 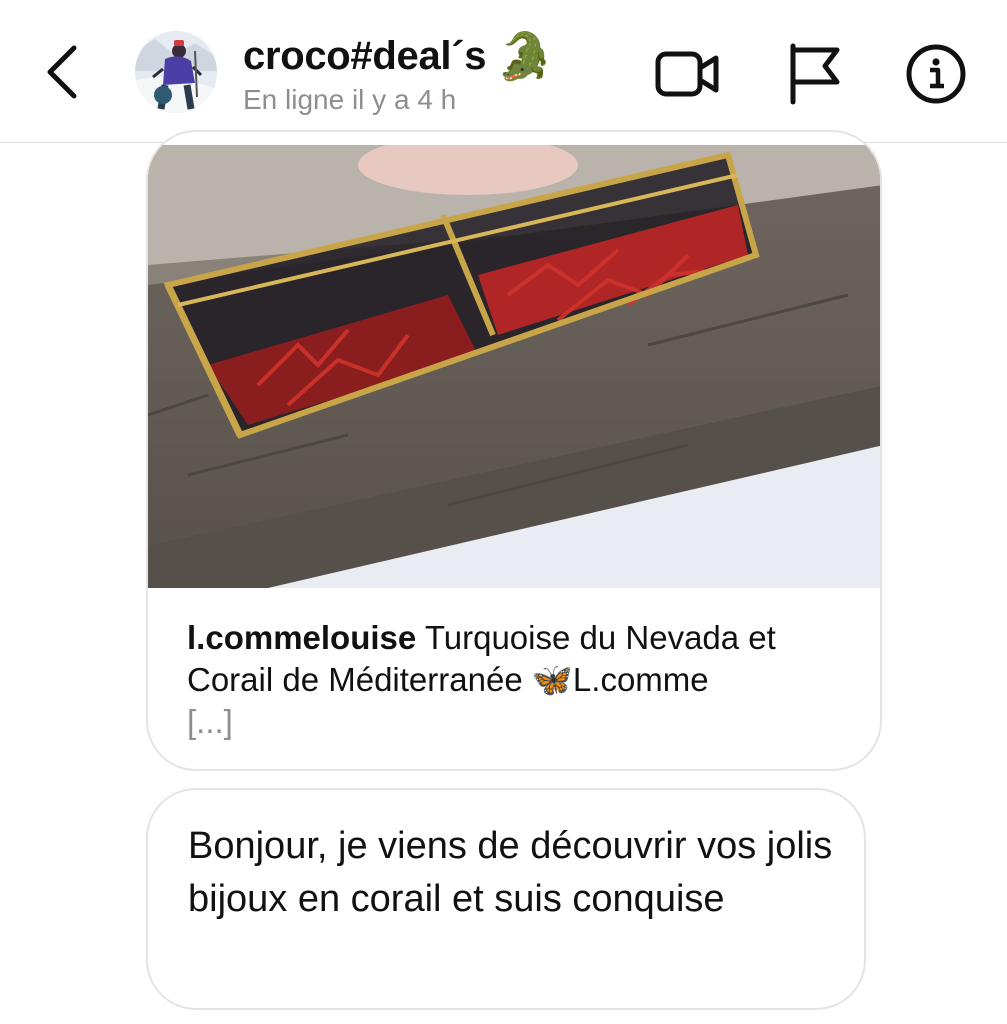 I want to click on avatar-image, so click(x=176, y=72).